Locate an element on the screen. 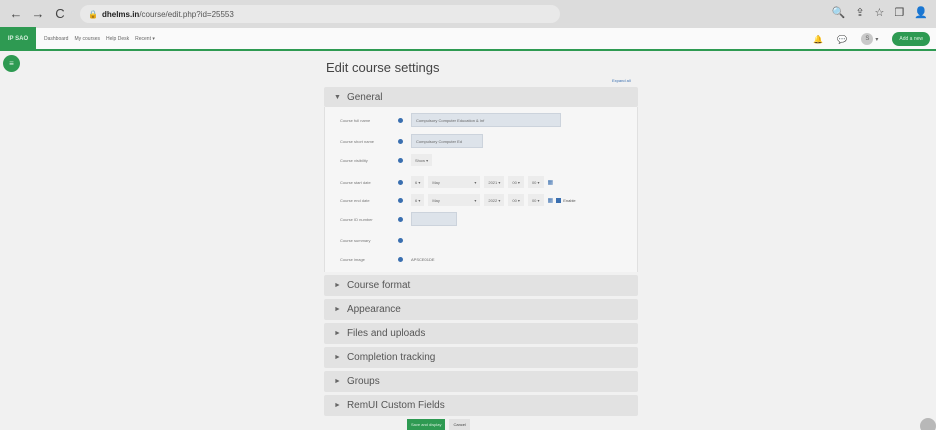 The width and height of the screenshot is (936, 430). chat-icon: 💬 is located at coordinates (842, 39).